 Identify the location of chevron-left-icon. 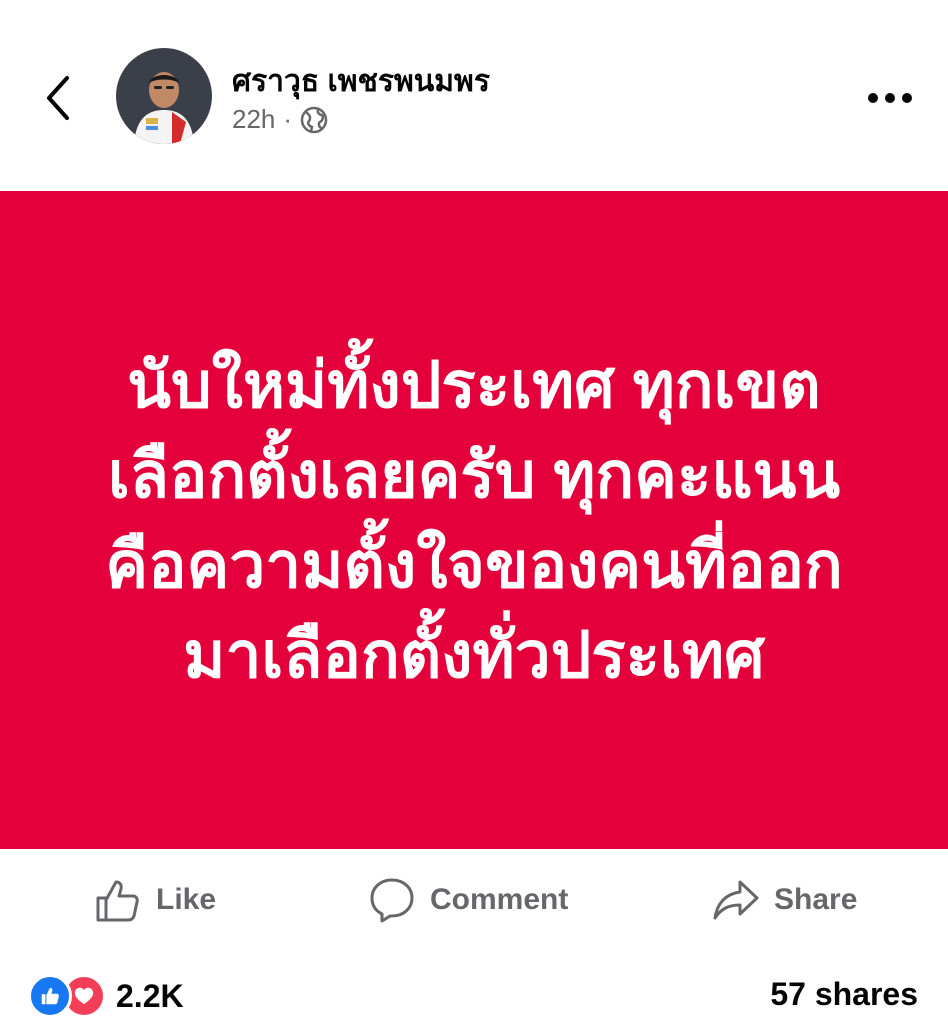
(58, 98).